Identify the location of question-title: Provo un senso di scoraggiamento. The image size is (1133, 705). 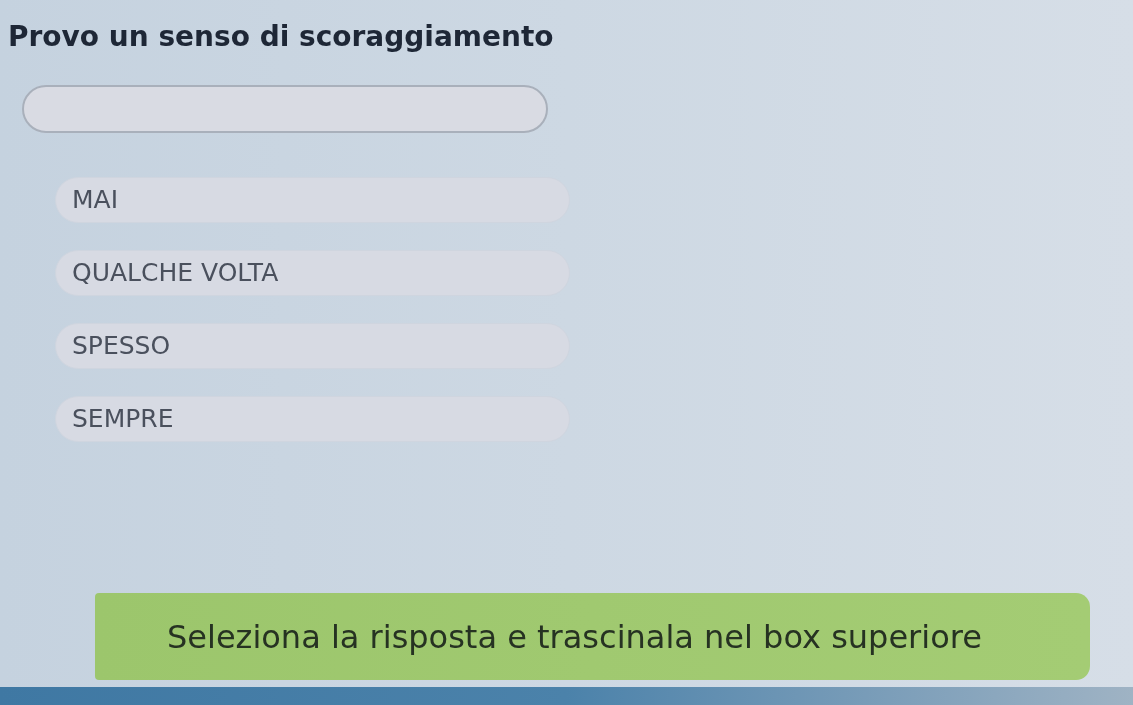
(281, 36).